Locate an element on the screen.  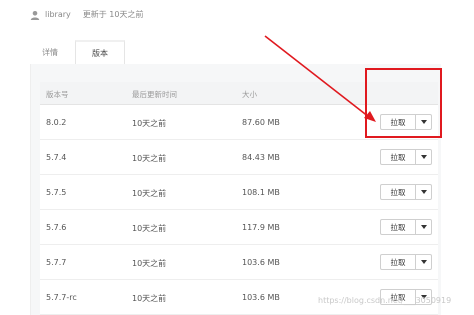
size-cell: 108.1 MB is located at coordinates (261, 192).